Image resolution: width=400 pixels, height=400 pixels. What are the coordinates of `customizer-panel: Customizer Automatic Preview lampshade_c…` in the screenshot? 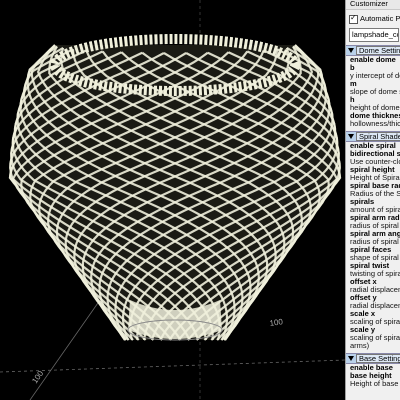 It's located at (372, 200).